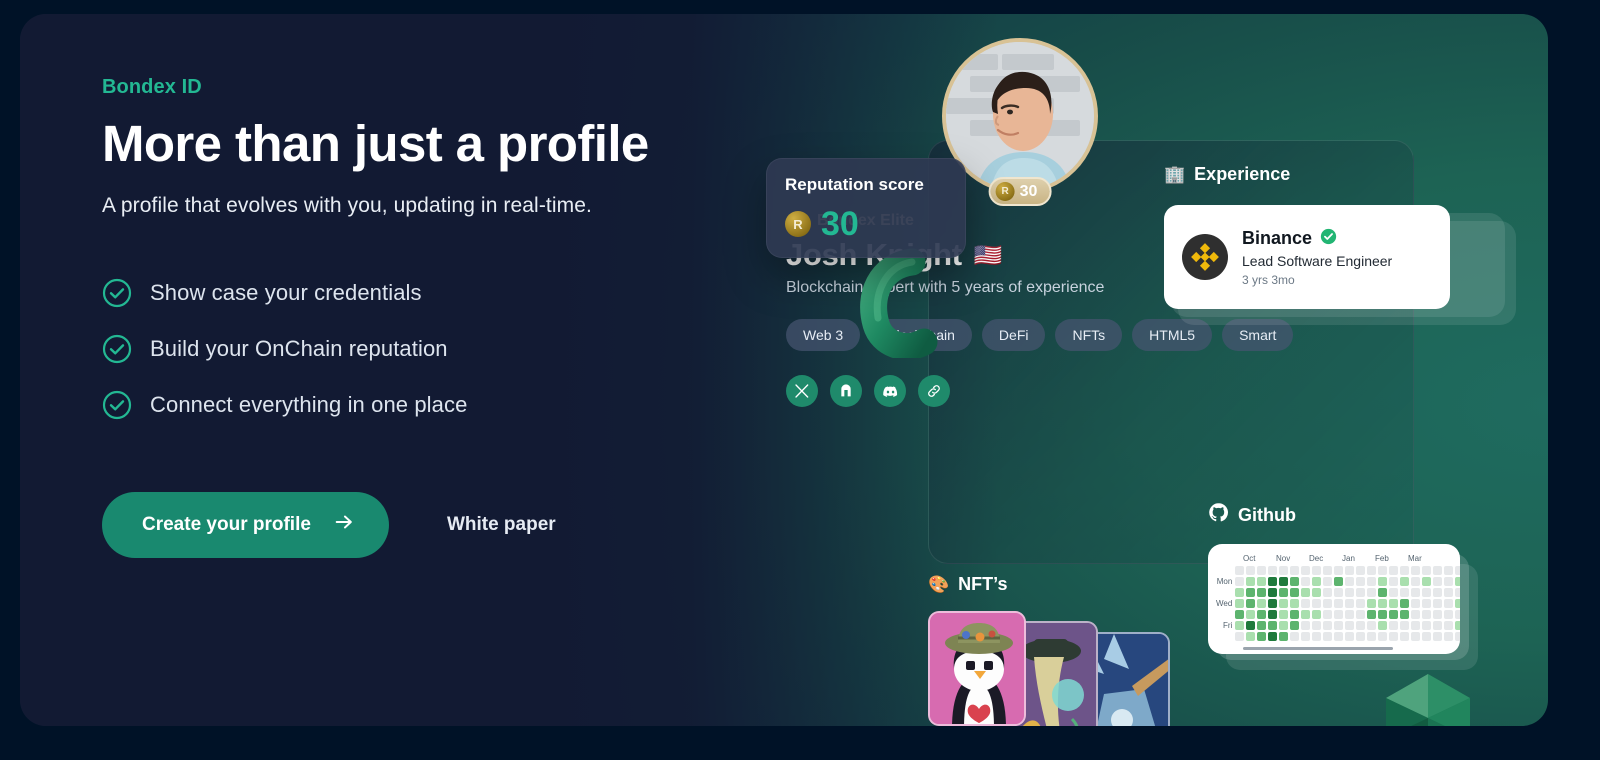 The height and width of the screenshot is (760, 1600). I want to click on reputation-coin-icon: R, so click(1005, 191).